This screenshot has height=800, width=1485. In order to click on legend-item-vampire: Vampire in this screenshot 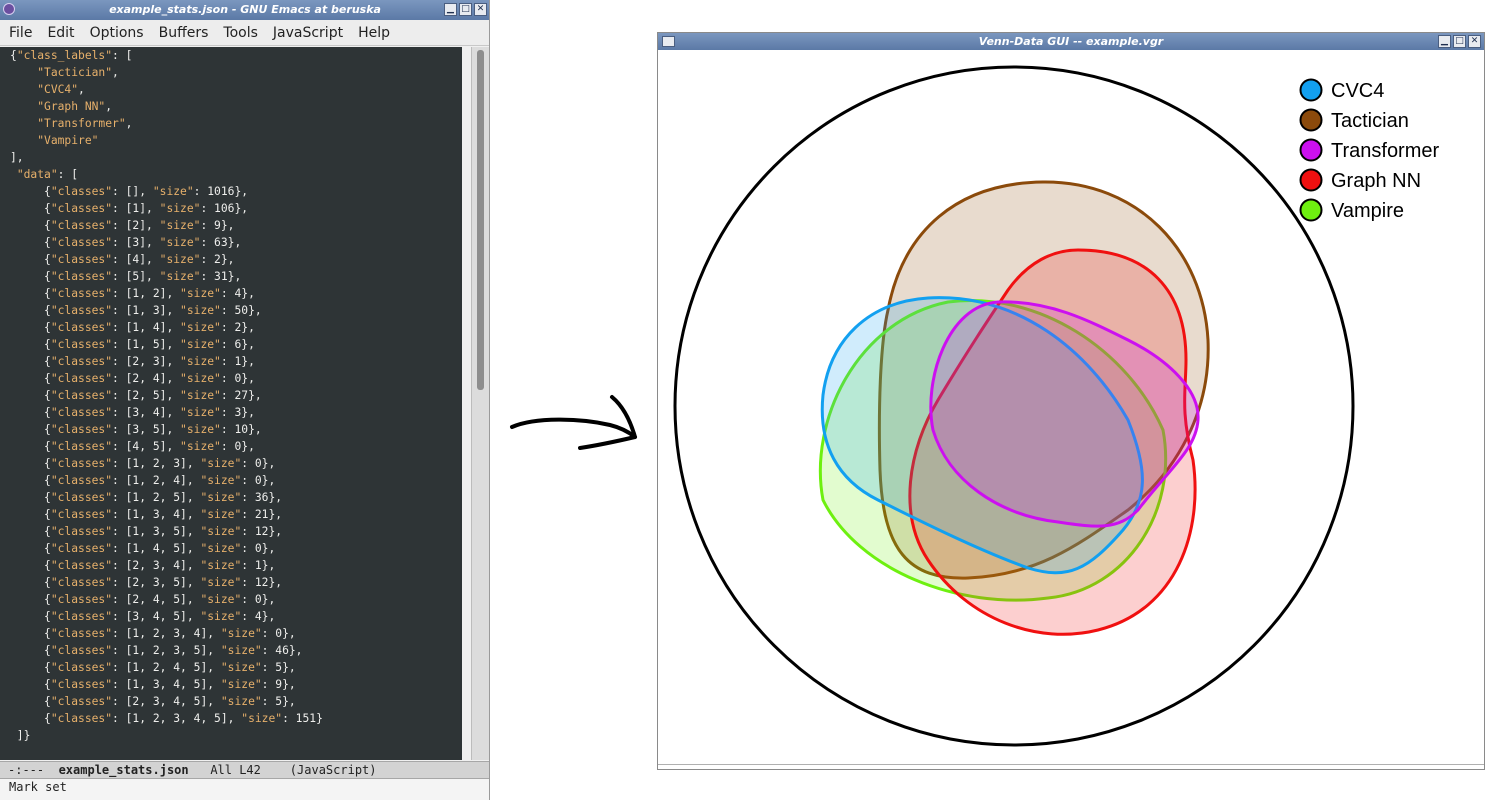, I will do `click(1352, 210)`.